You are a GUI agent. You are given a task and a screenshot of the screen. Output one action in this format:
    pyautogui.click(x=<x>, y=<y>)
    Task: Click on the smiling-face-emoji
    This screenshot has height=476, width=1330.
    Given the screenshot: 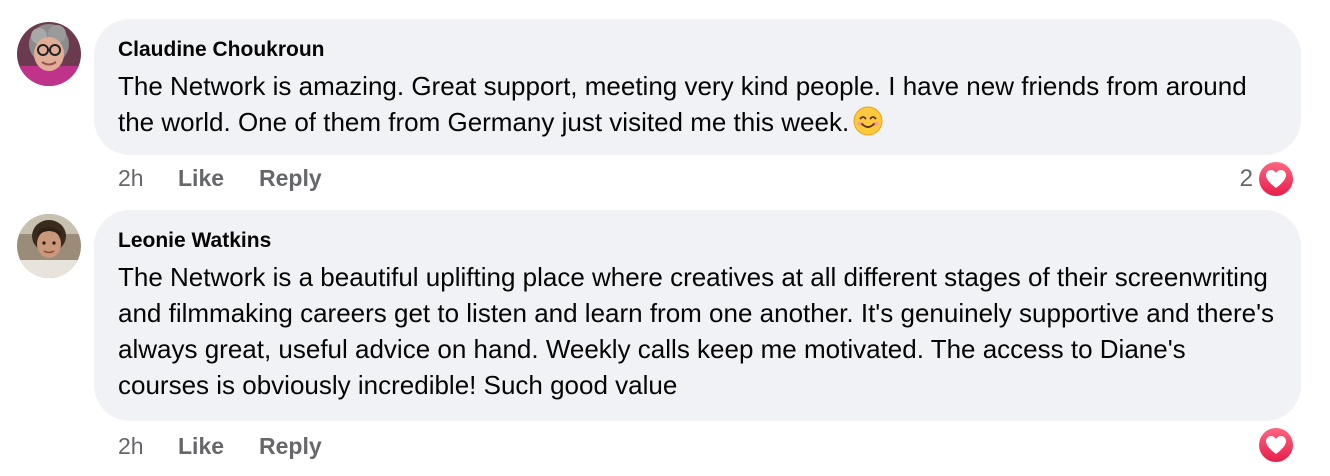 What is the action you would take?
    pyautogui.click(x=868, y=121)
    